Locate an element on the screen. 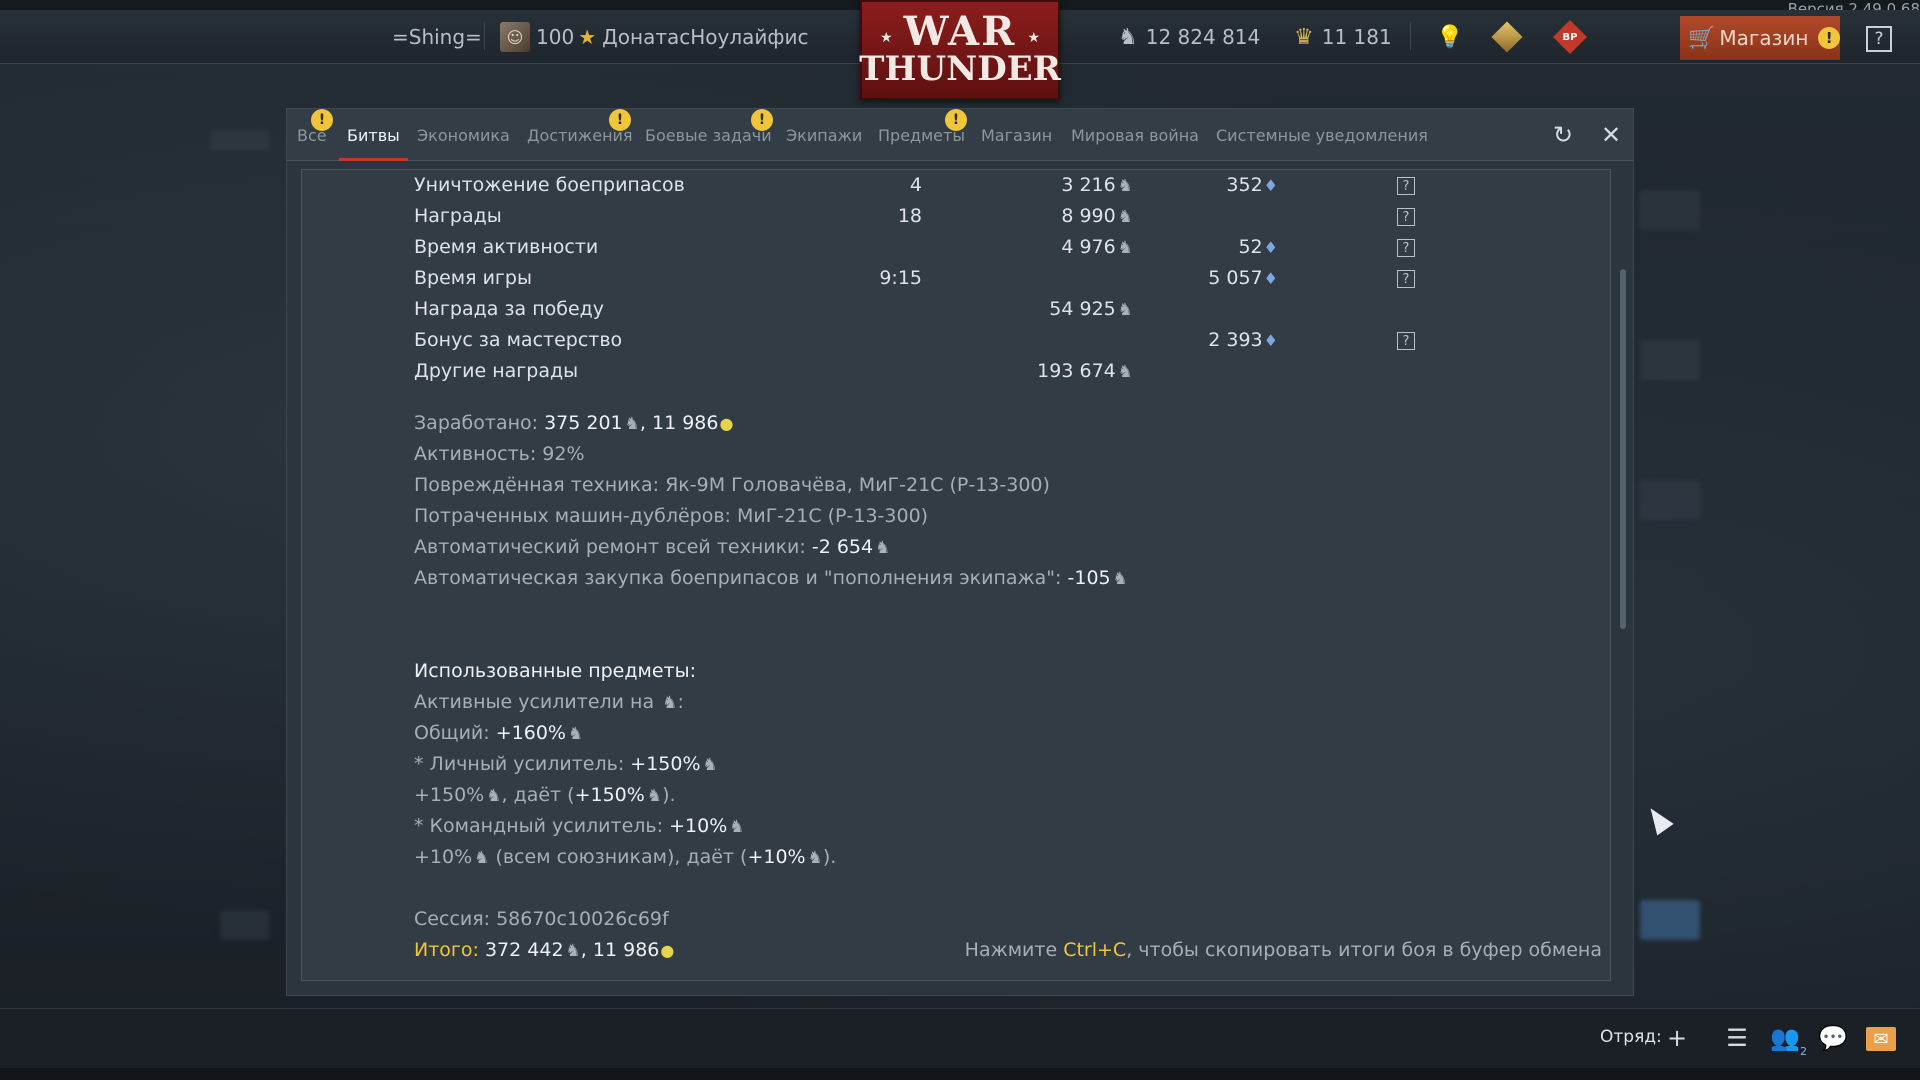 The height and width of the screenshot is (1080, 1920). row-label: Награда за победу is located at coordinates (509, 309).